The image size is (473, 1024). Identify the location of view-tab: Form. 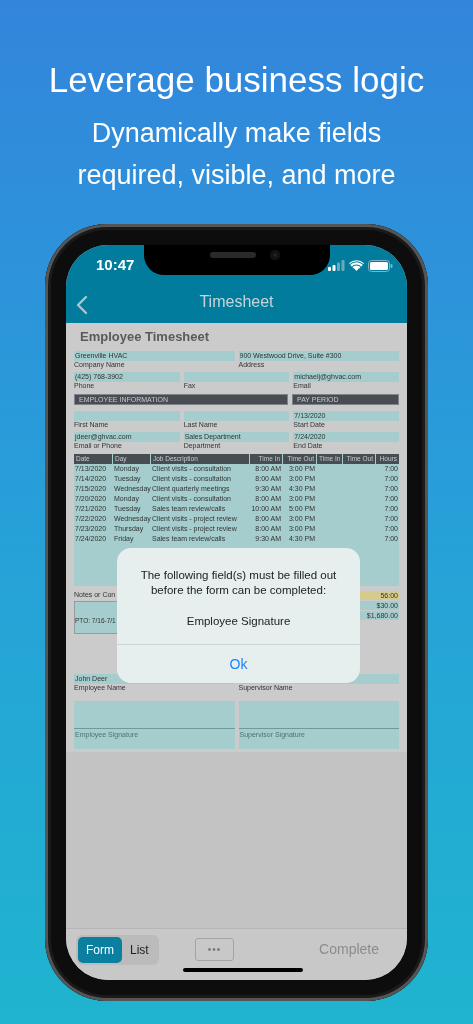
(100, 949).